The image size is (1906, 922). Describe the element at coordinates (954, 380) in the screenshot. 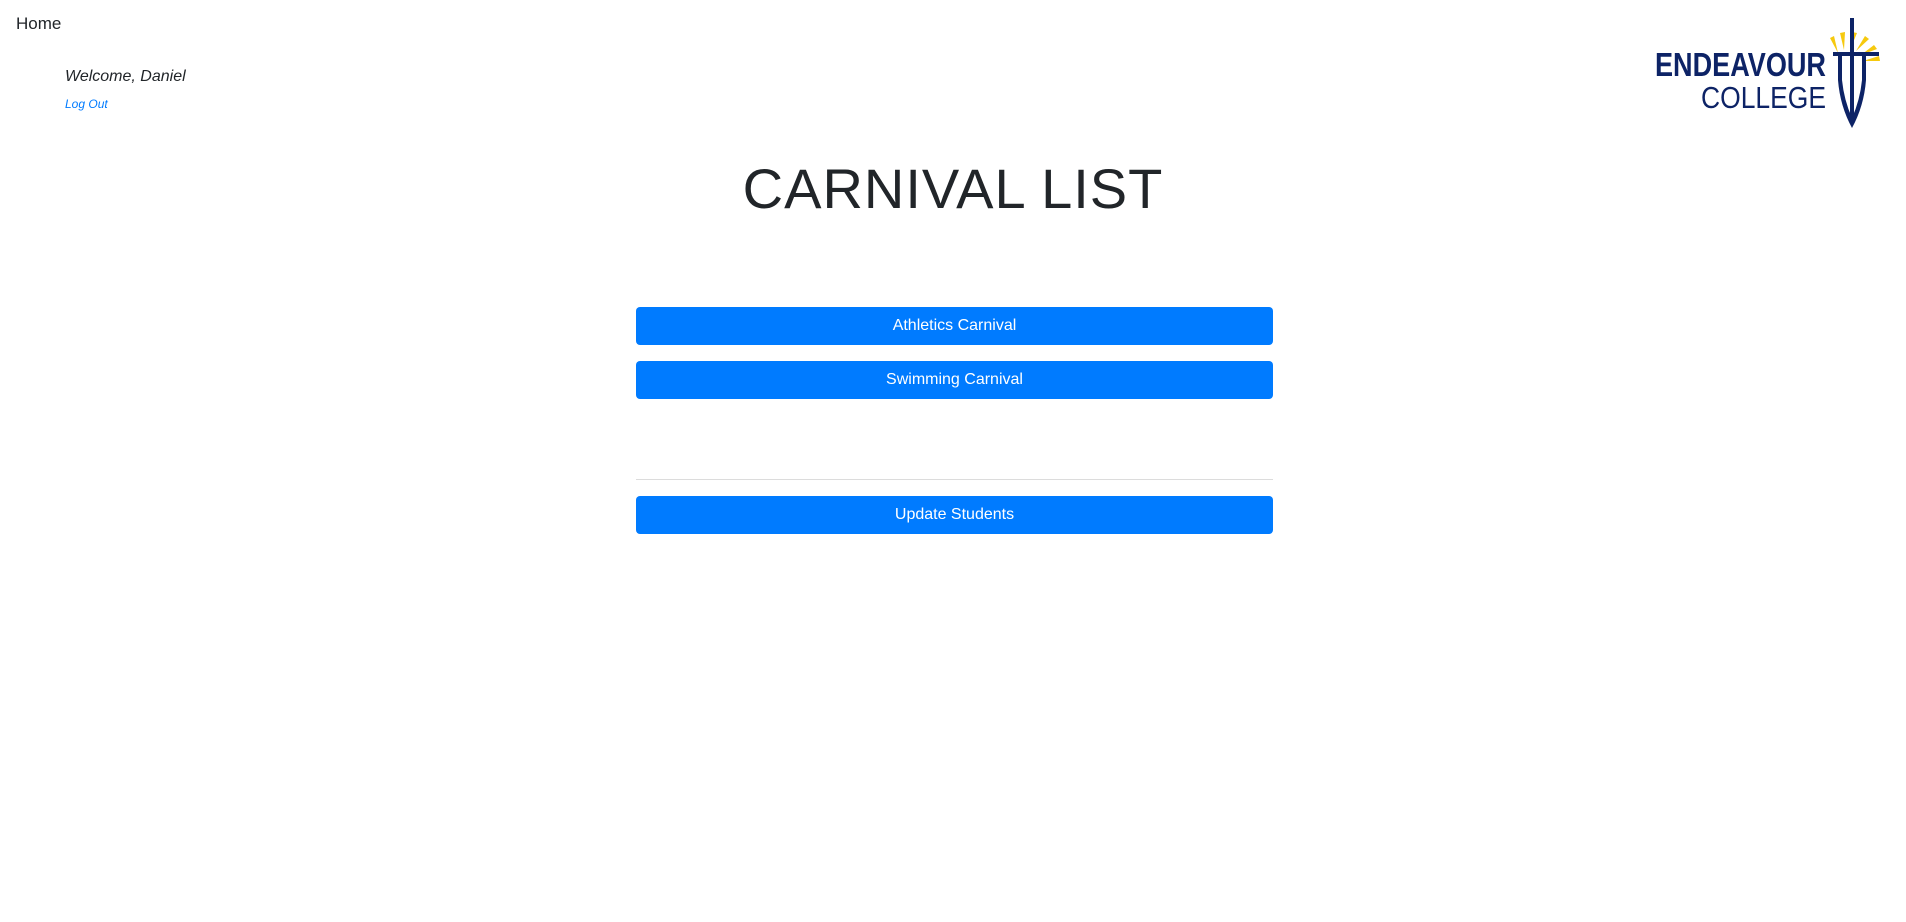

I see `swimming-carnival-button: Swimming Carnival` at that location.